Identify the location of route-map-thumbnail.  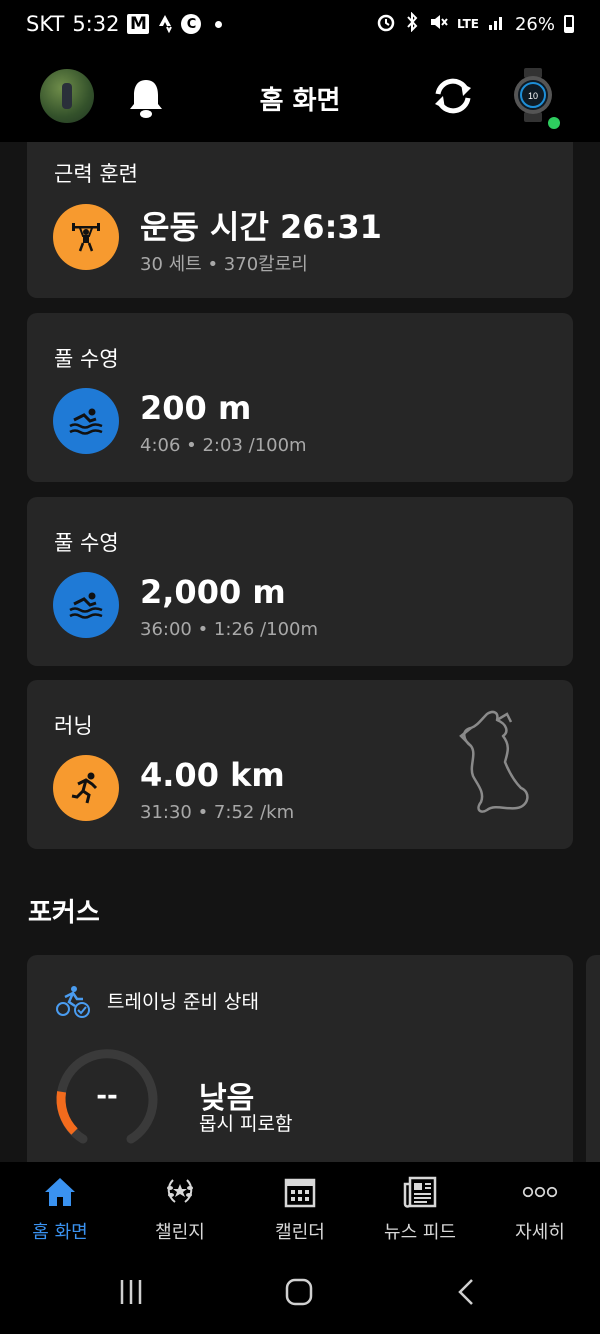
(494, 761).